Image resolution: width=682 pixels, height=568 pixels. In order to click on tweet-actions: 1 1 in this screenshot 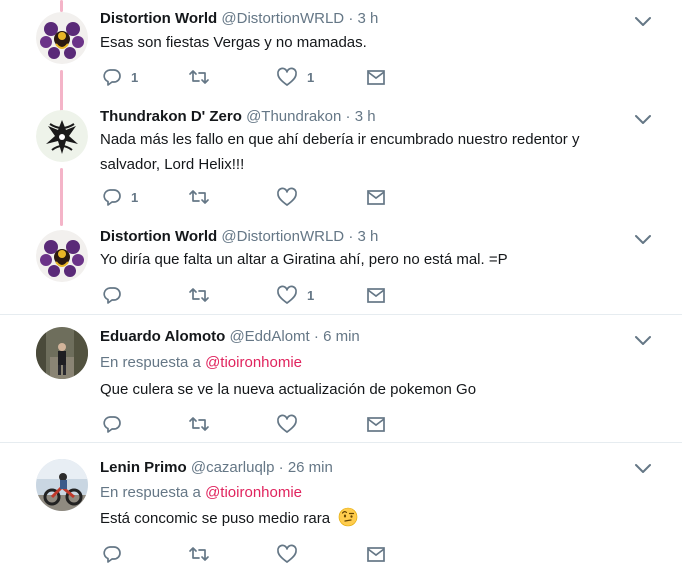, I will do `click(250, 77)`.